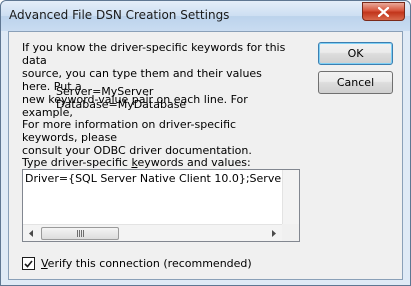 The height and width of the screenshot is (286, 411). I want to click on close-icon, so click(383, 11).